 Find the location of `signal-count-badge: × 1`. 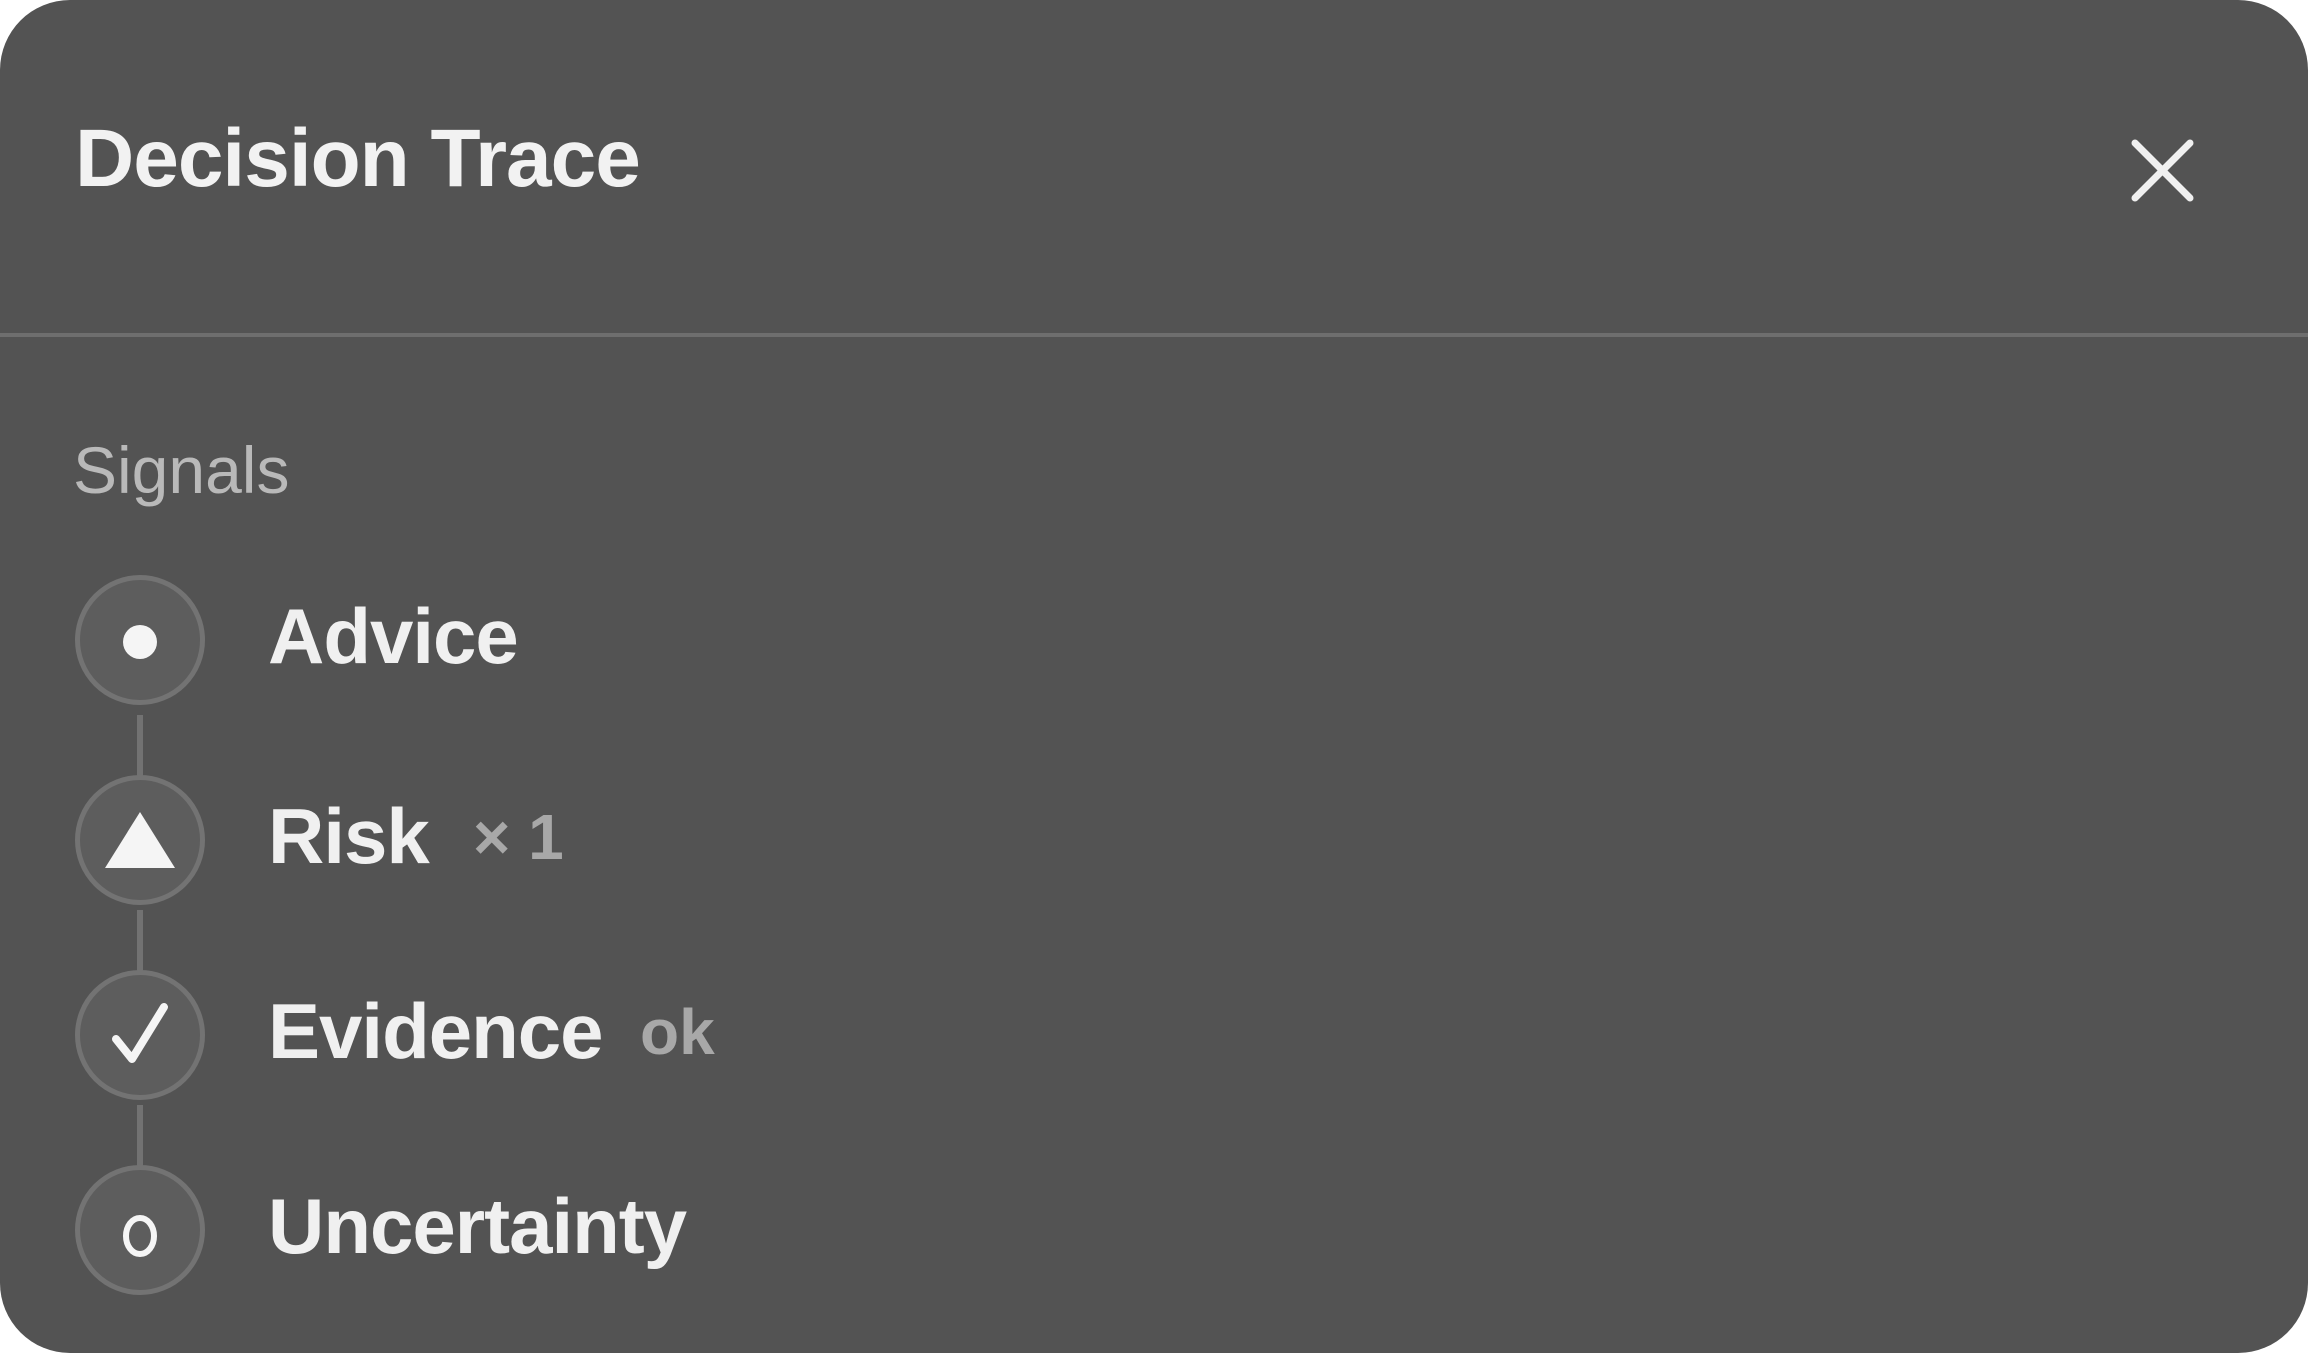

signal-count-badge: × 1 is located at coordinates (518, 837).